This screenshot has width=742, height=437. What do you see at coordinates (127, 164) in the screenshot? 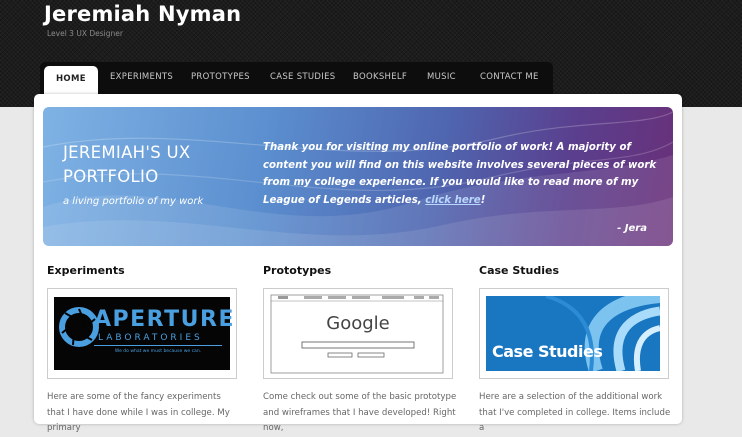
I see `banner-title: JEREMIAH'S UX PORTFOLIO` at bounding box center [127, 164].